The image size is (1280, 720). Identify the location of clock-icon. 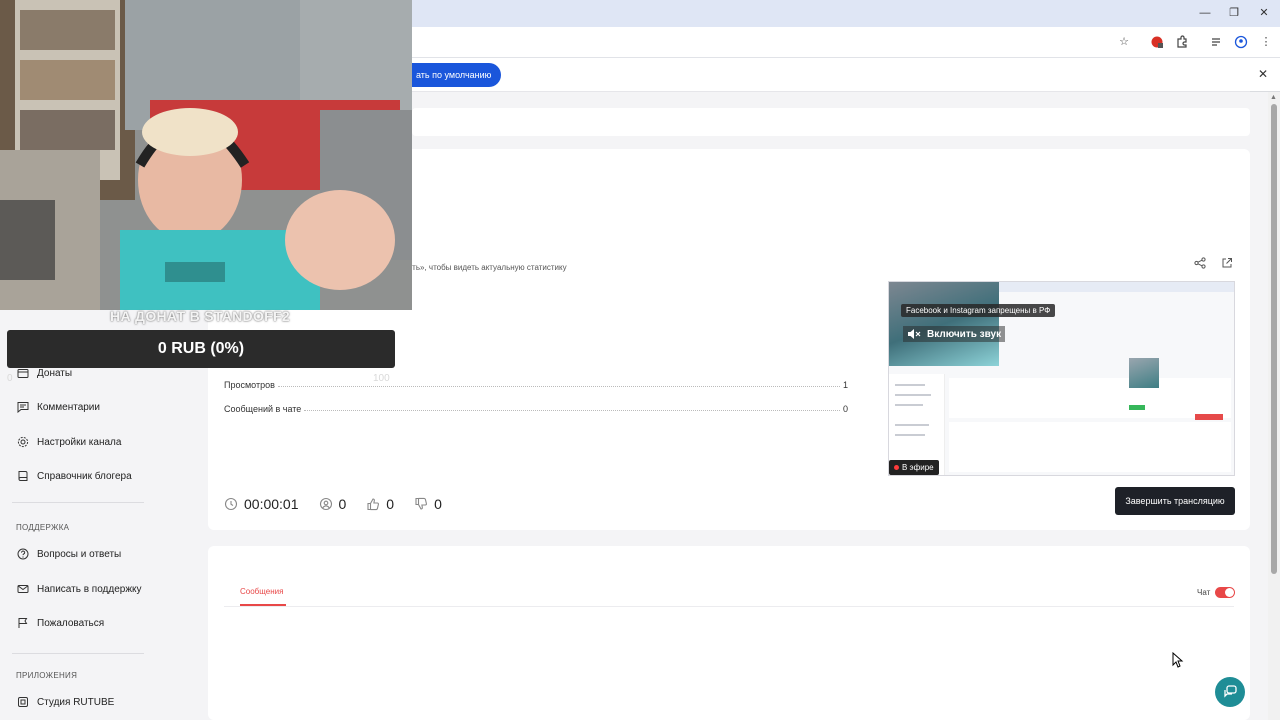
(231, 504).